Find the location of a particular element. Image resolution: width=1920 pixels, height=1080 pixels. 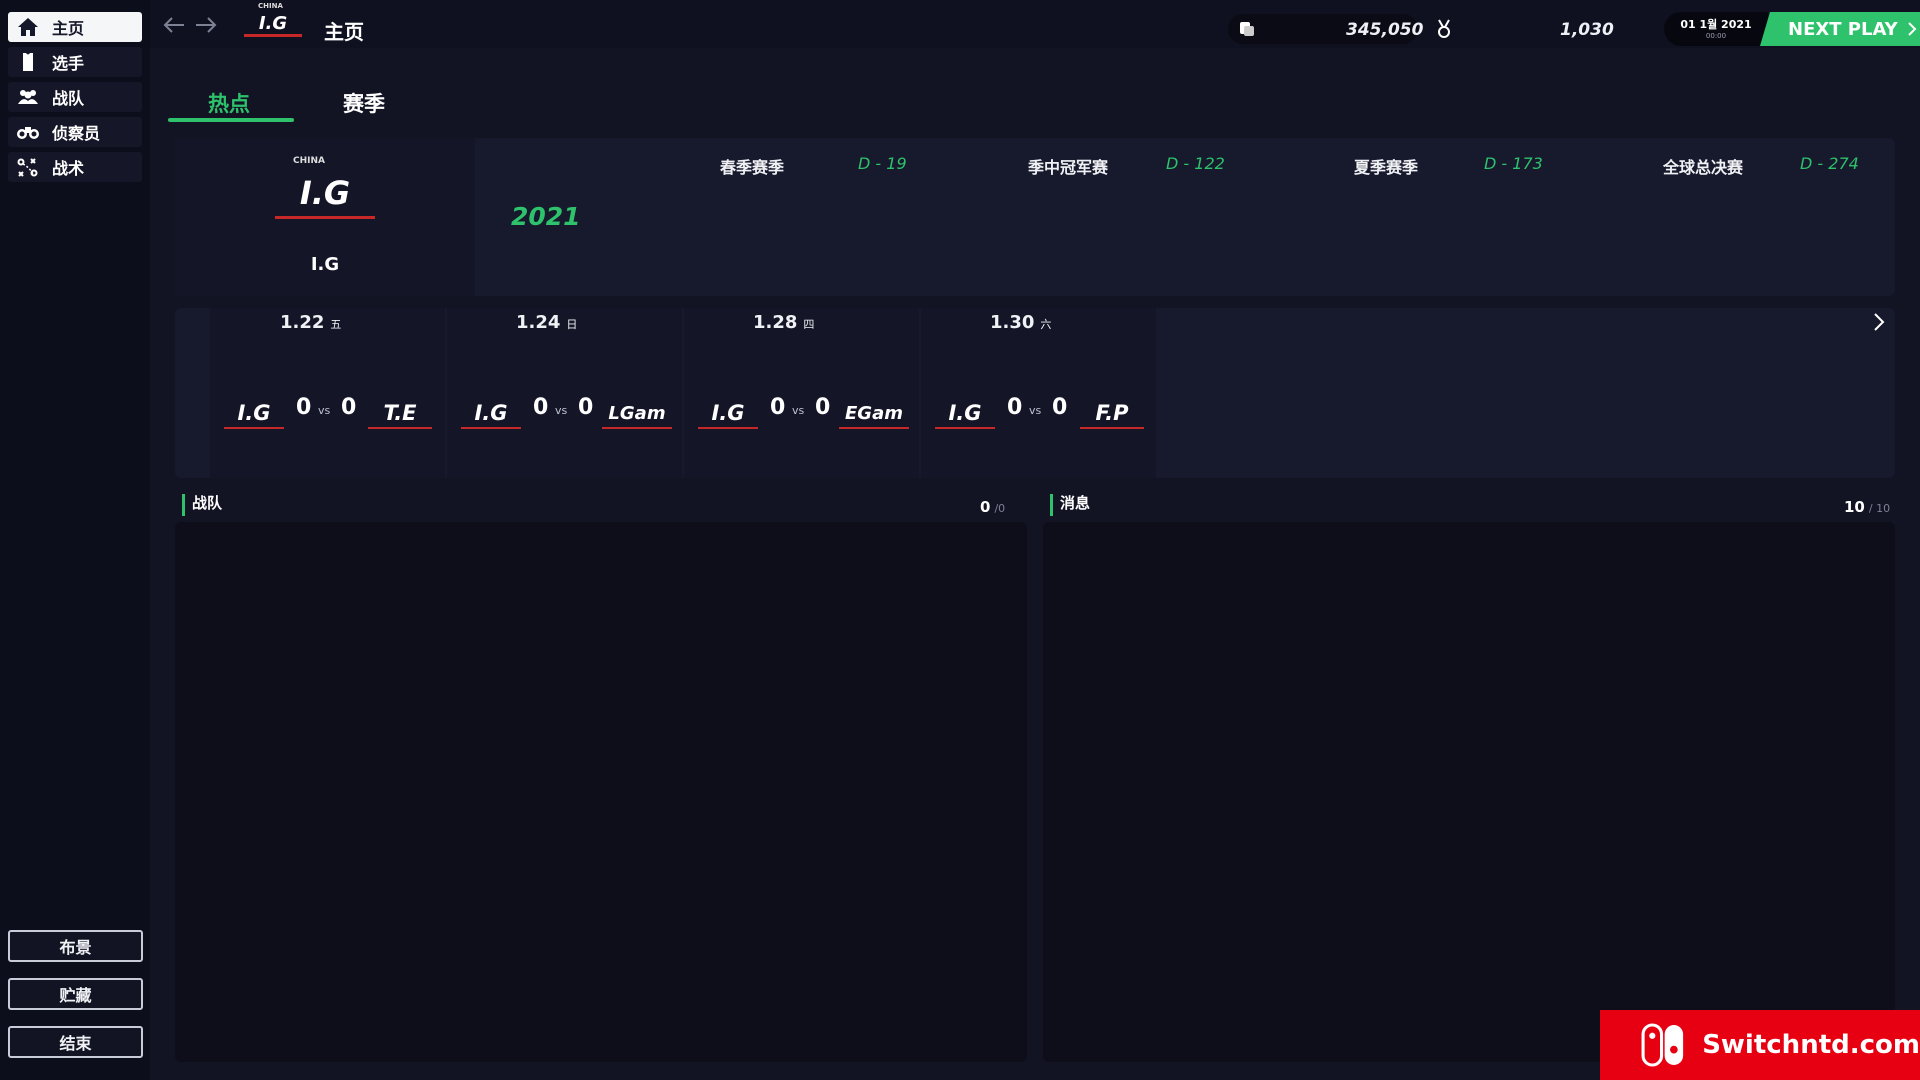

sidebar-item-players: 选手 is located at coordinates (75, 62).